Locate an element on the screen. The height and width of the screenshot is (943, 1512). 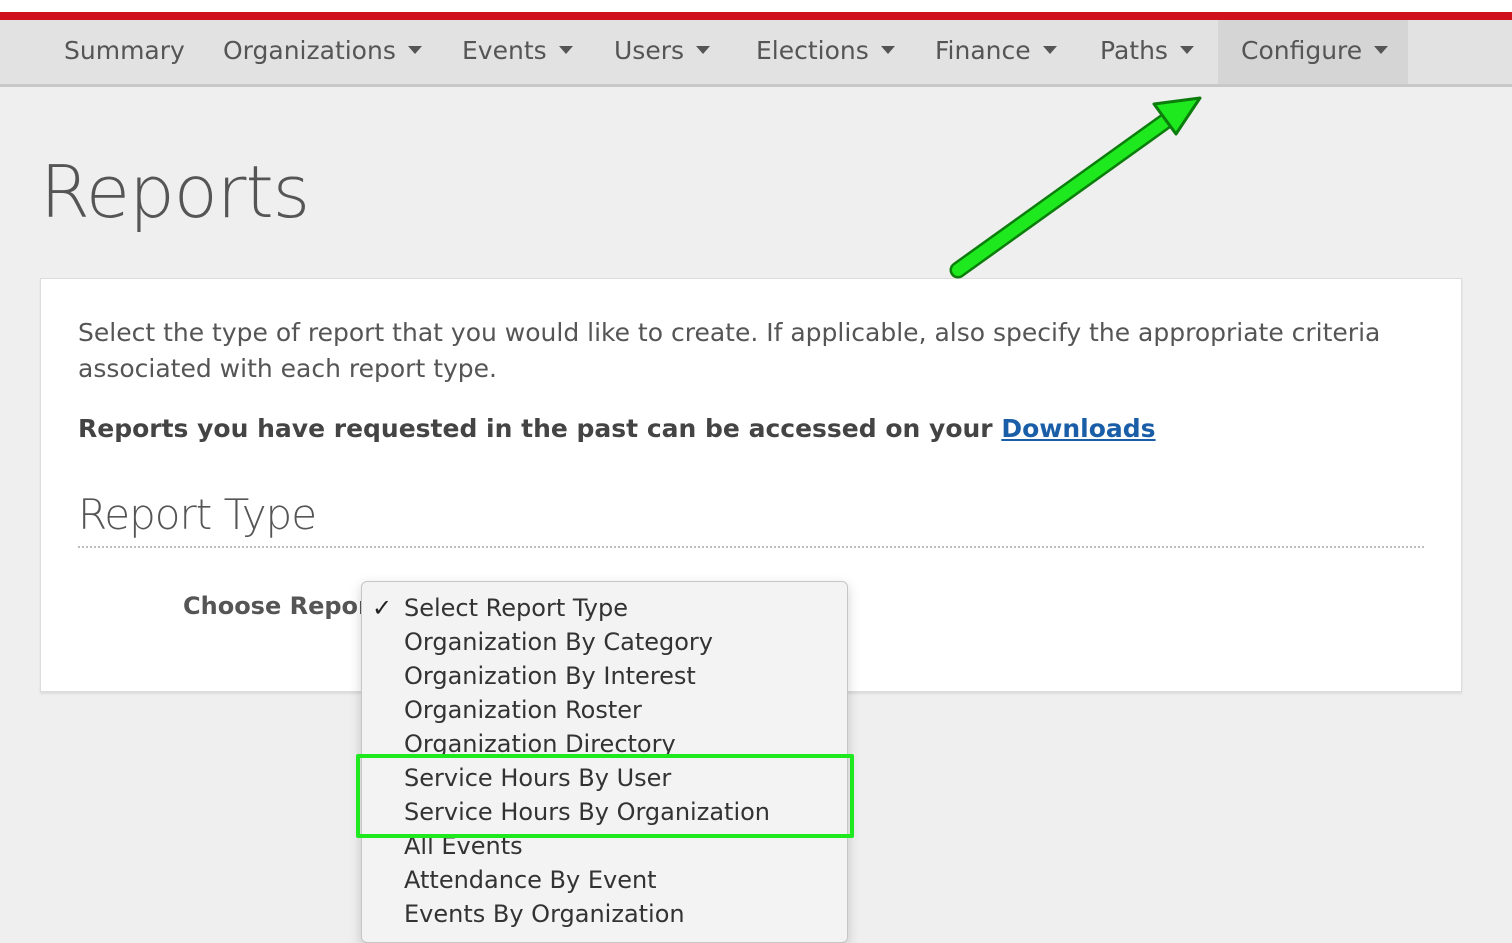
nav-organizations: Organizations is located at coordinates (322, 52).